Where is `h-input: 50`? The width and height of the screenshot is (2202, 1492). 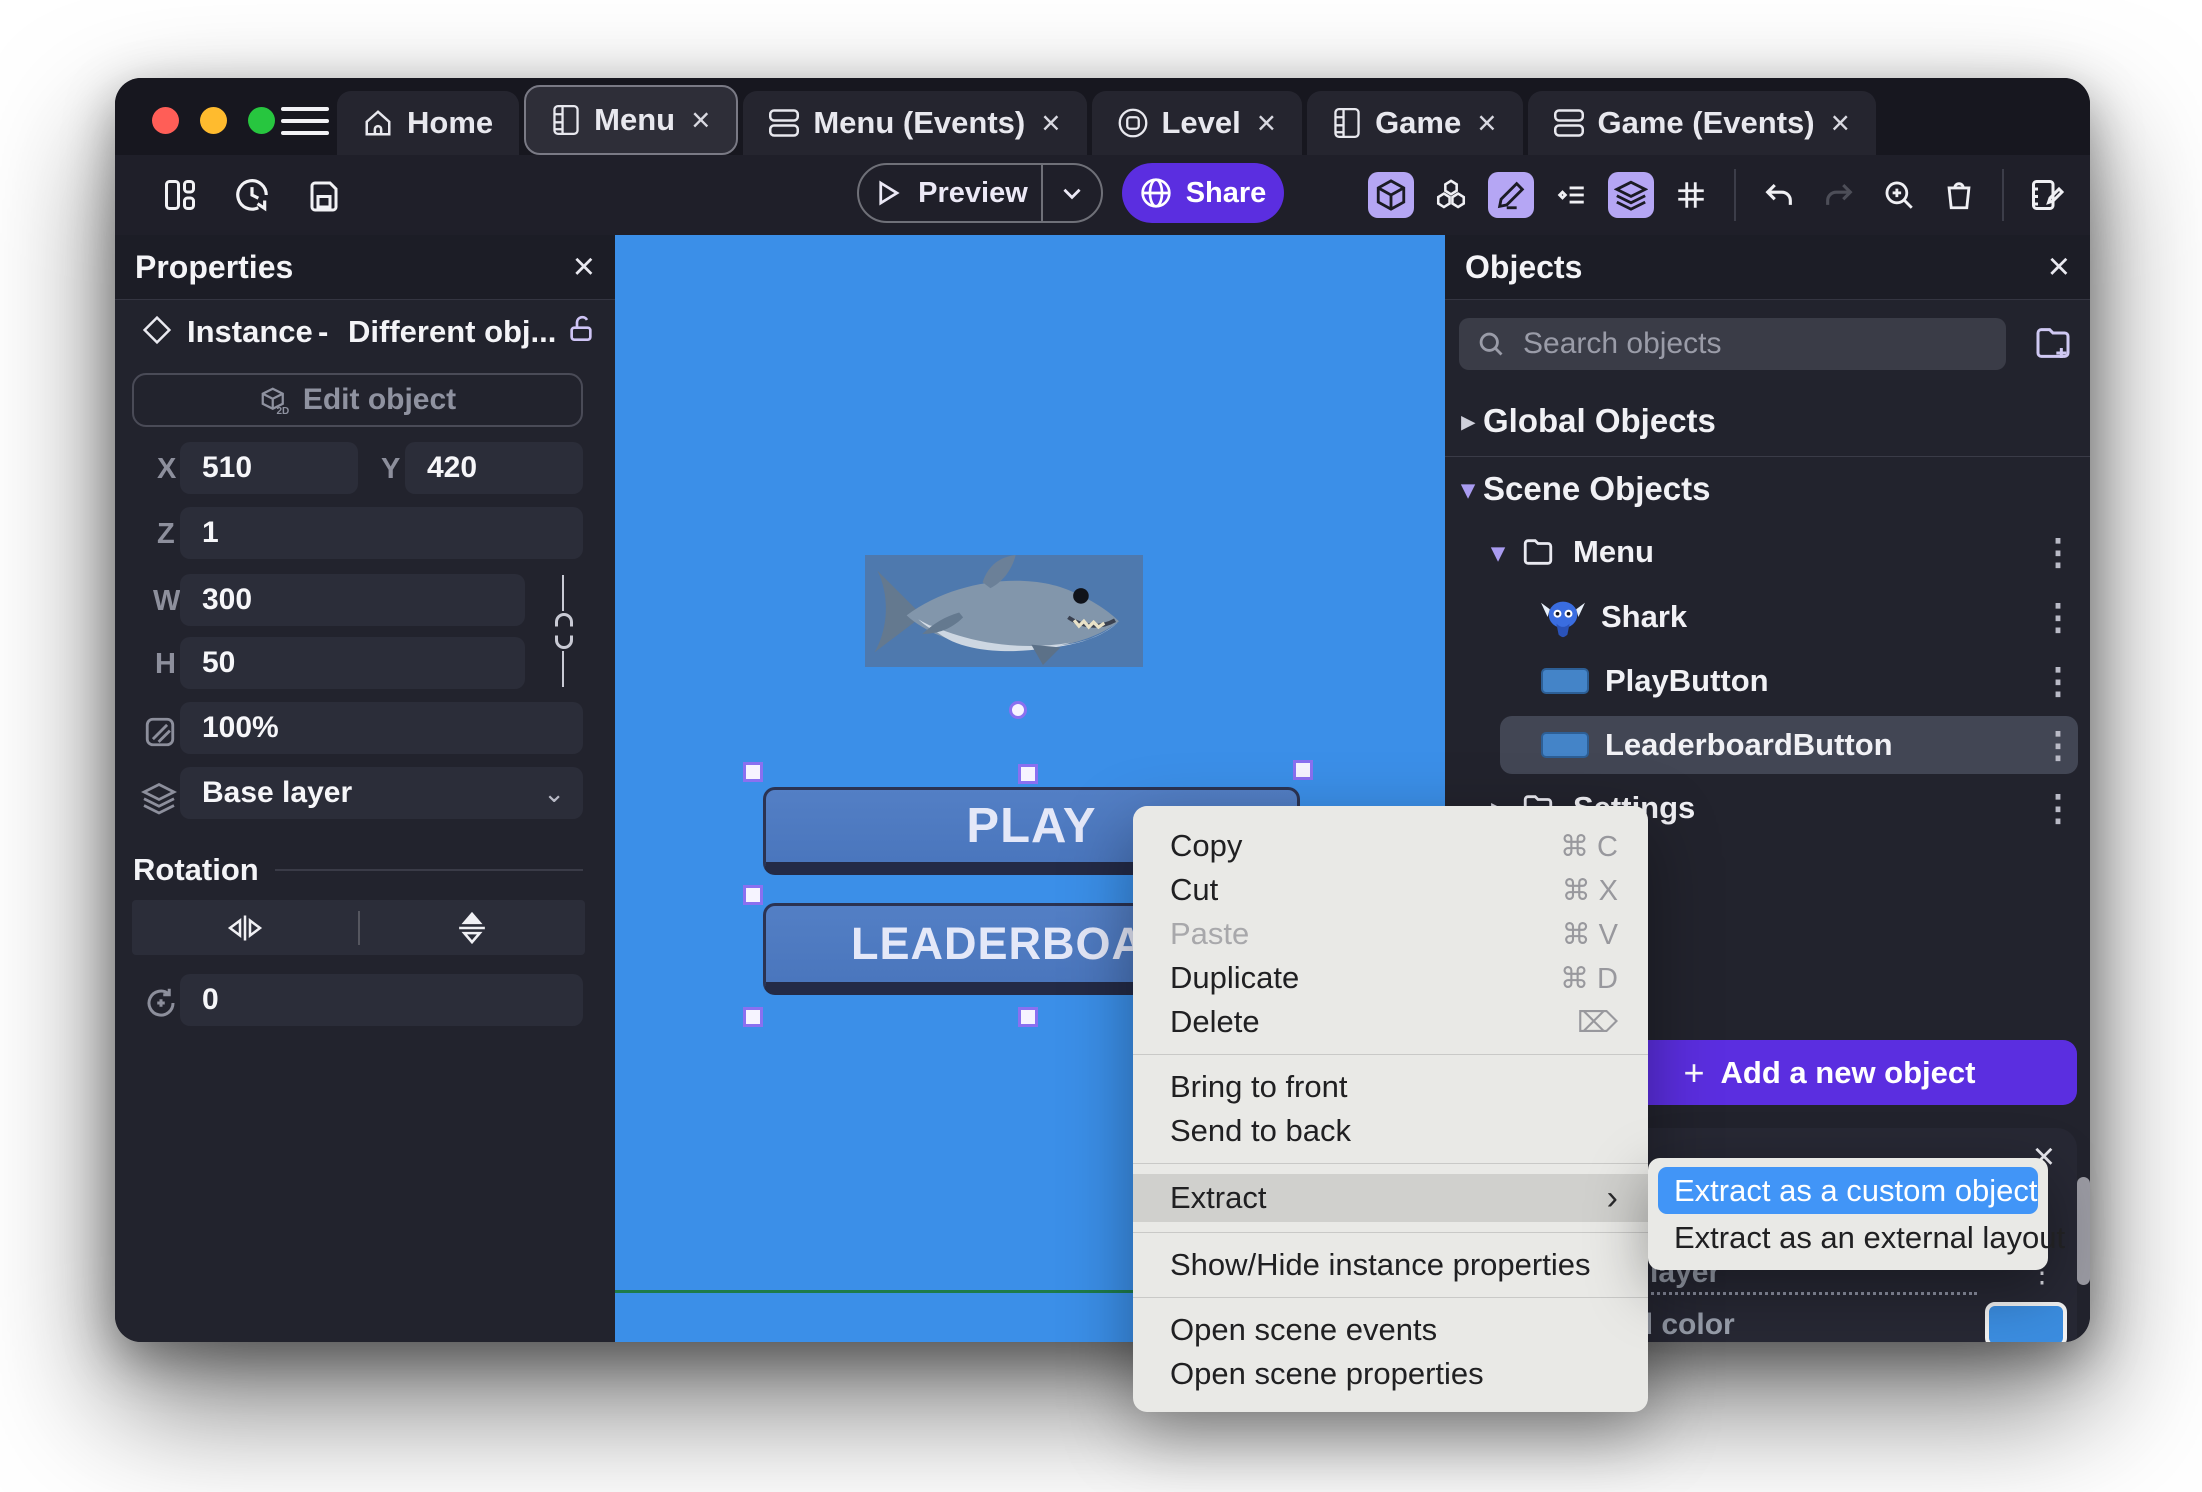
h-input: 50 is located at coordinates (352, 663).